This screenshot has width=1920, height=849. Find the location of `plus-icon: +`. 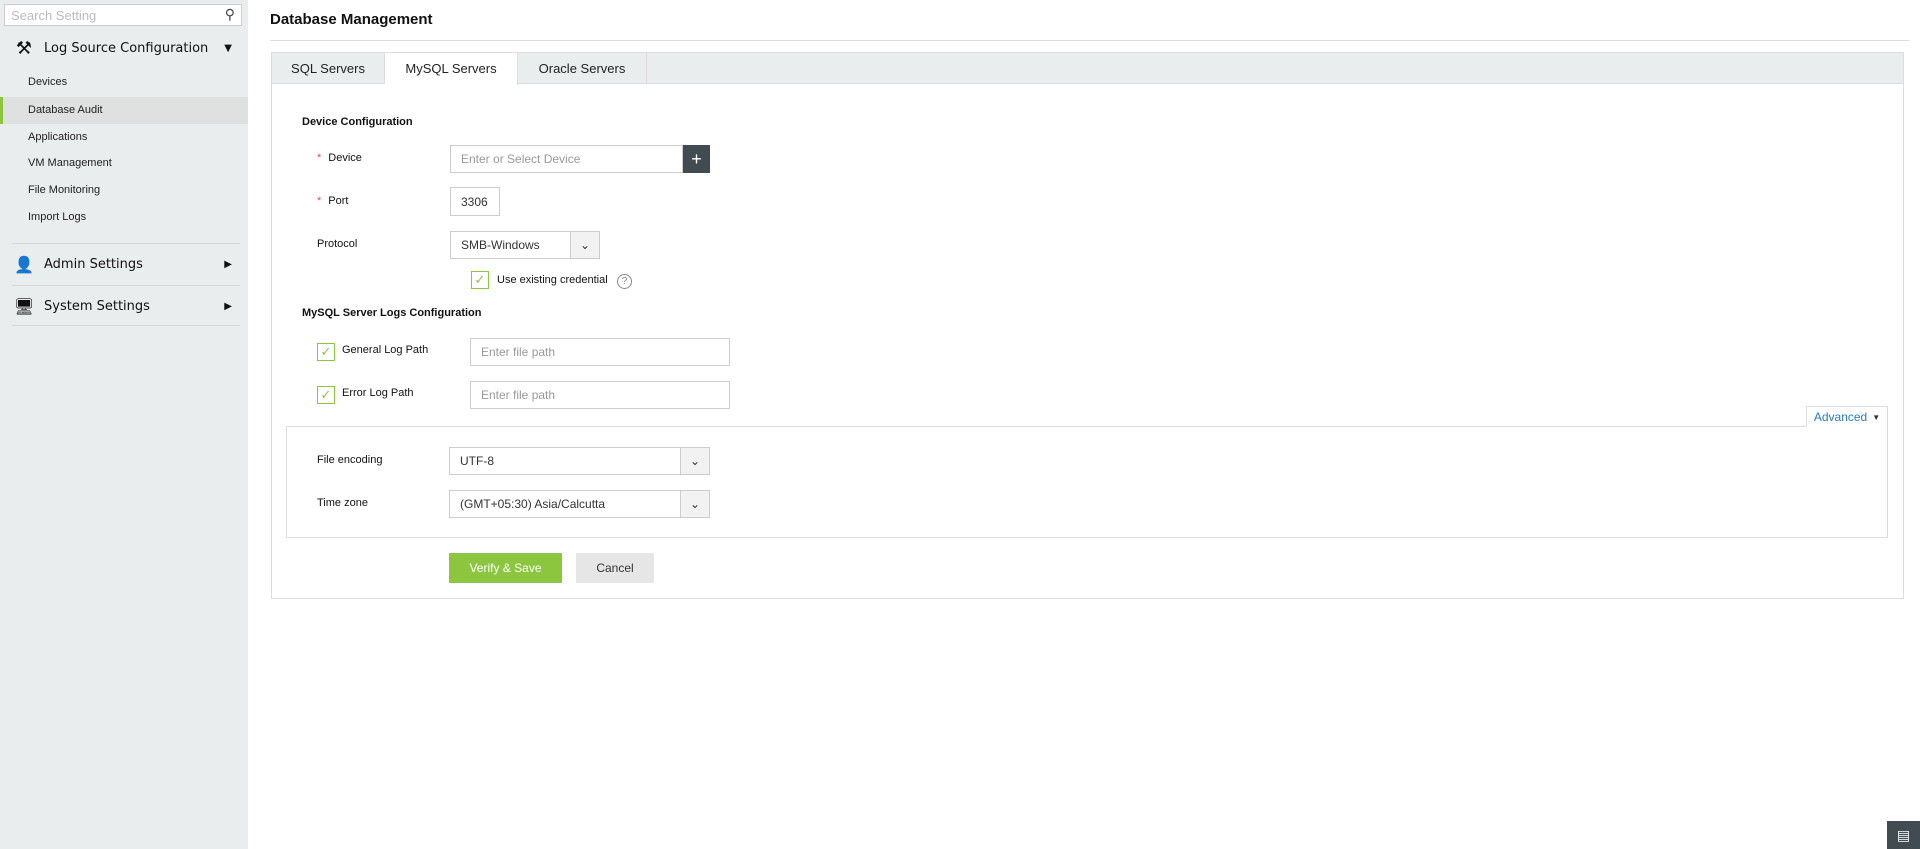

plus-icon: + is located at coordinates (696, 158).